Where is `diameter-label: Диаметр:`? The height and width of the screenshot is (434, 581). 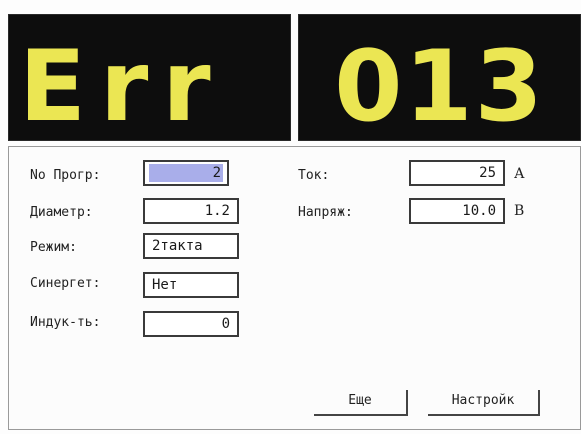
diameter-label: Диаметр: is located at coordinates (61, 212).